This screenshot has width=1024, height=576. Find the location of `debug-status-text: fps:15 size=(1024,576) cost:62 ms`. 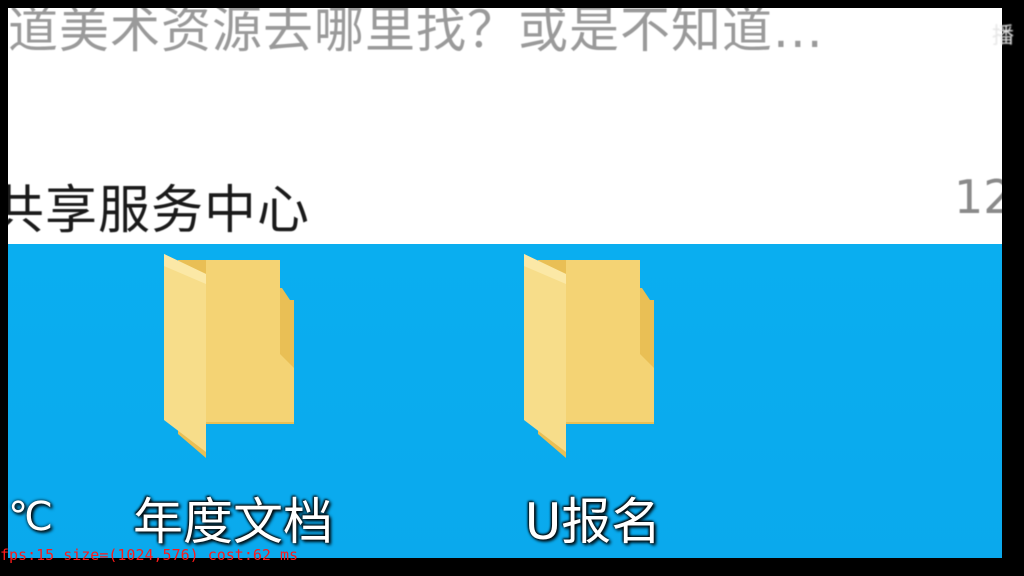

debug-status-text: fps:15 size=(1024,576) cost:62 ms is located at coordinates (149, 555).